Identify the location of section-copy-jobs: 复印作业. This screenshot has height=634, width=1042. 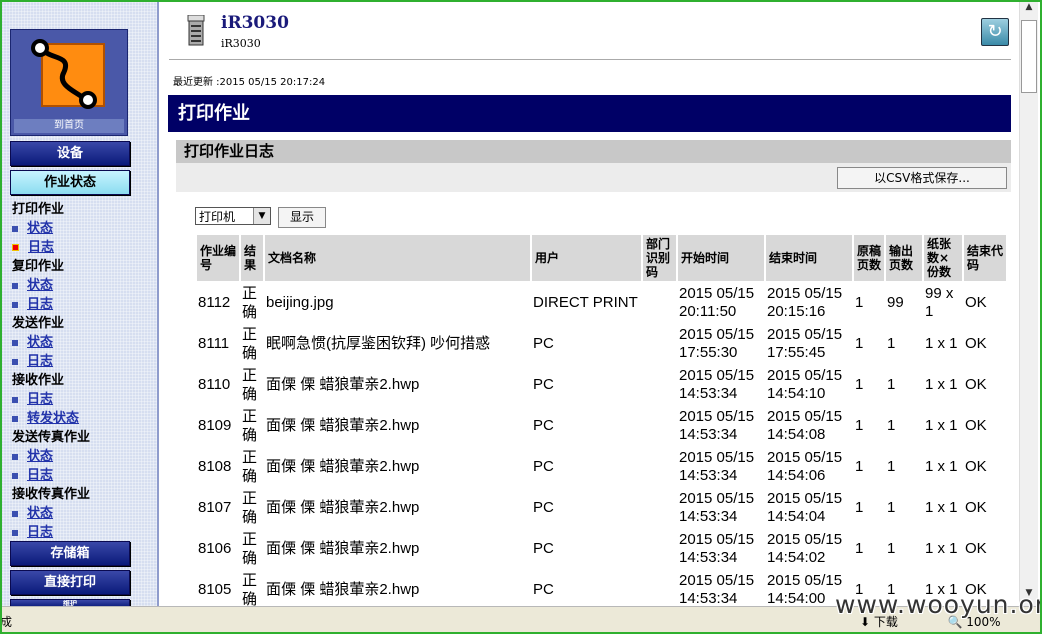
(38, 266).